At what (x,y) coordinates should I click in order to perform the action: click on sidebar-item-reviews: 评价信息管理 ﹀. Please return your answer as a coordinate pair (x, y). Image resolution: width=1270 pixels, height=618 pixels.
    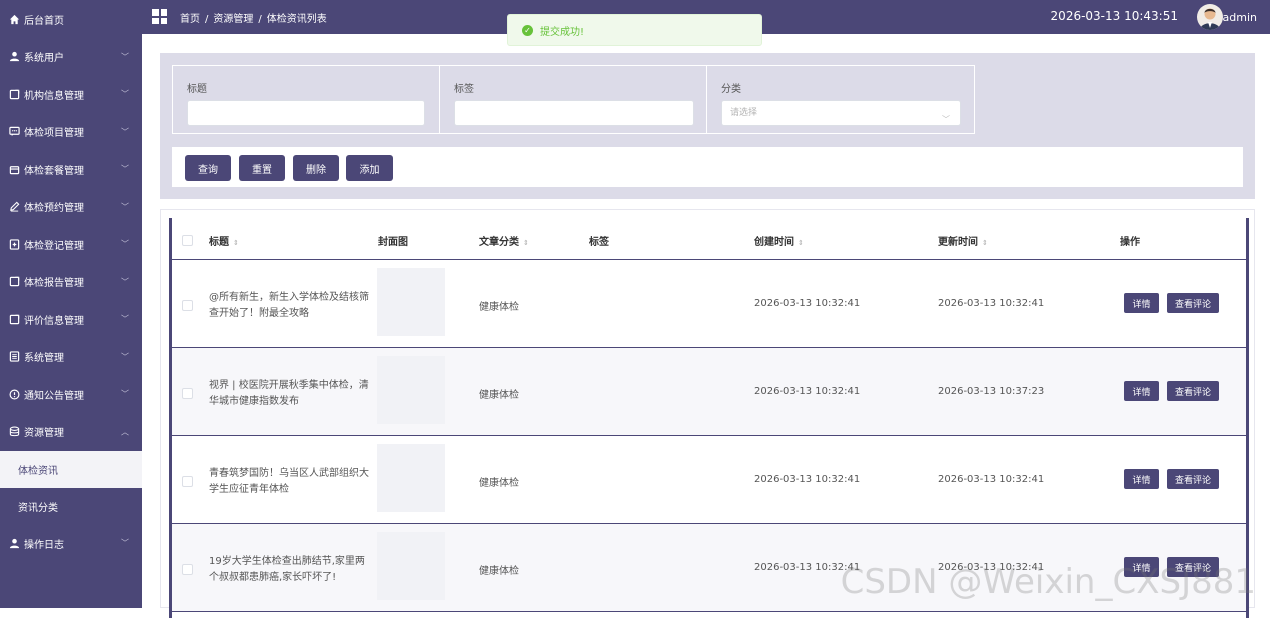
    Looking at the image, I should click on (71, 320).